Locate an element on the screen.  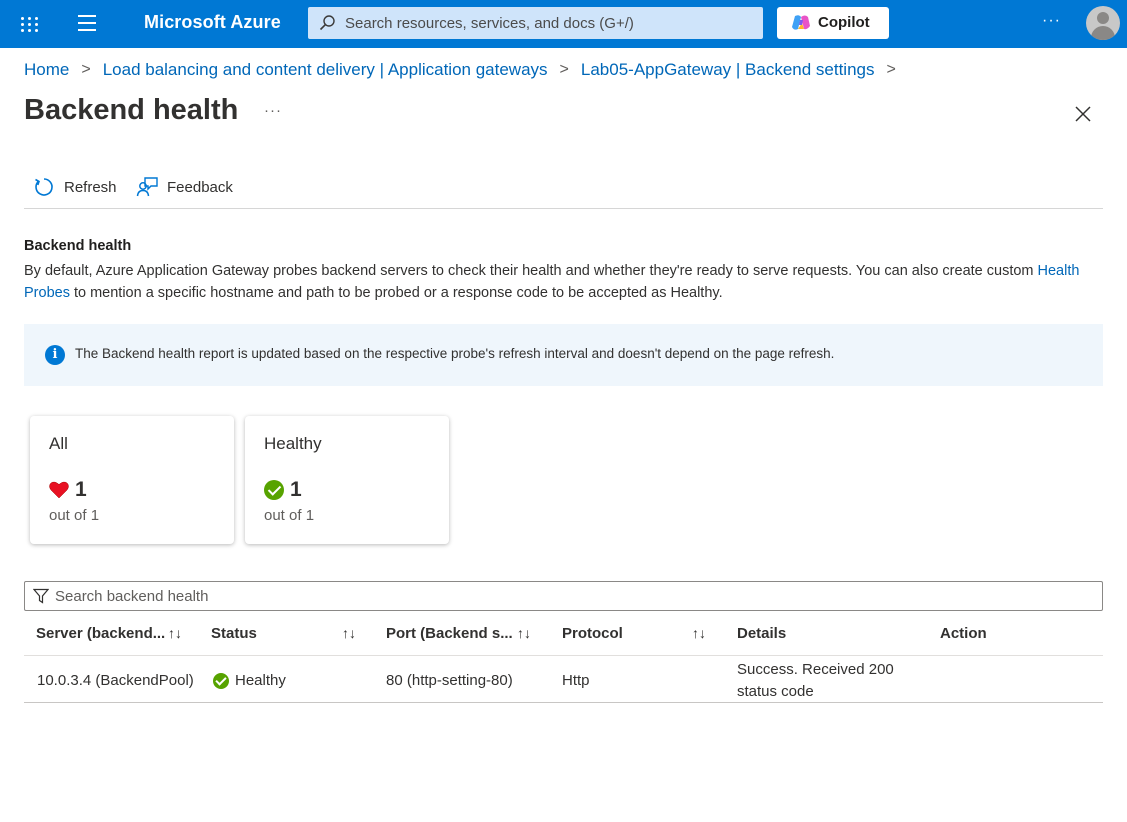
breadcrumb-backend-settings: Lab05-AppGateway | Backend settings is located at coordinates (728, 70).